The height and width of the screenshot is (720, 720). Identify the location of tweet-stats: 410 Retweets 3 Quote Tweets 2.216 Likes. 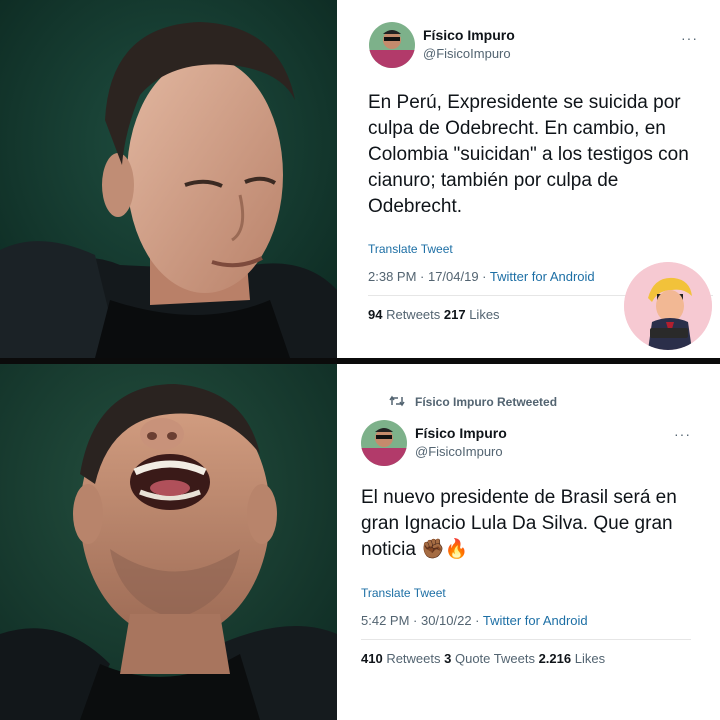
(483, 658).